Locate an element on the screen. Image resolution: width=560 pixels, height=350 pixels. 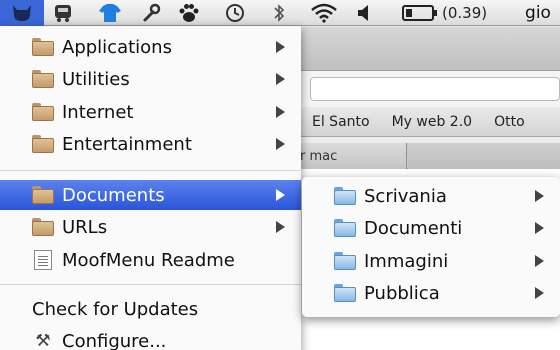
menu-item-check-for-updates: Check for Updates is located at coordinates (150, 309).